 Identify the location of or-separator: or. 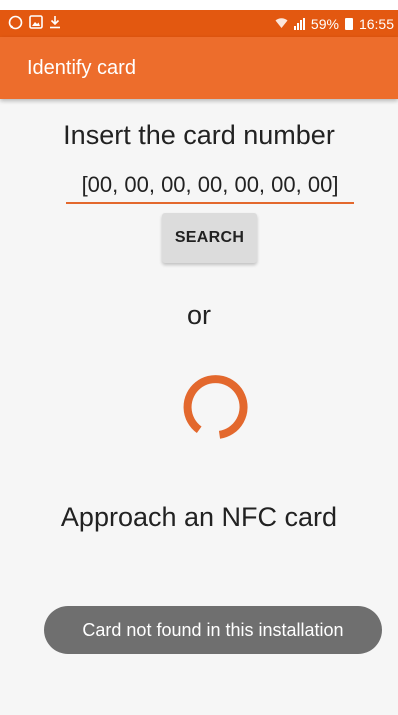
(198, 315).